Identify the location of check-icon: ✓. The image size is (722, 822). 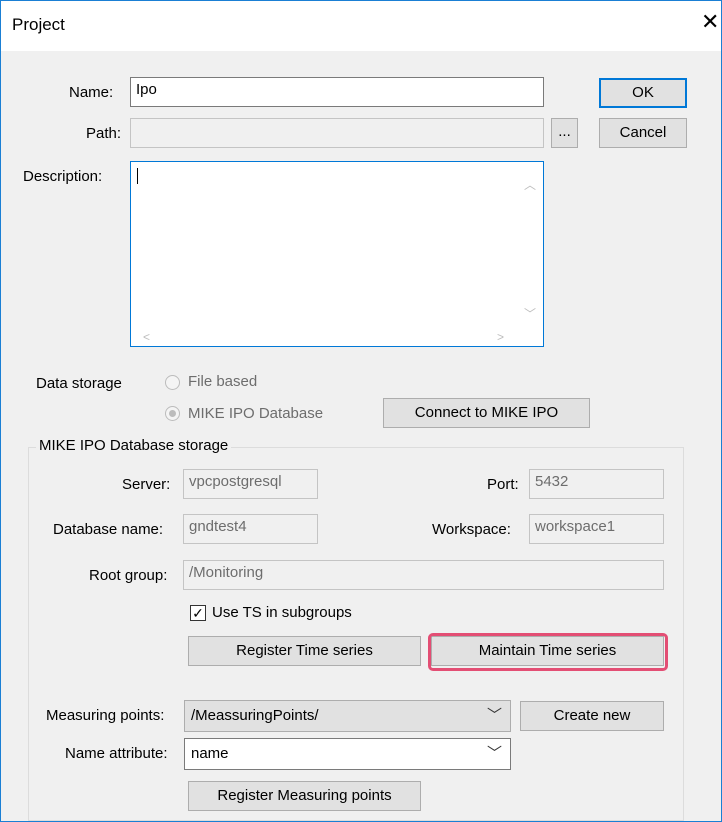
(198, 613).